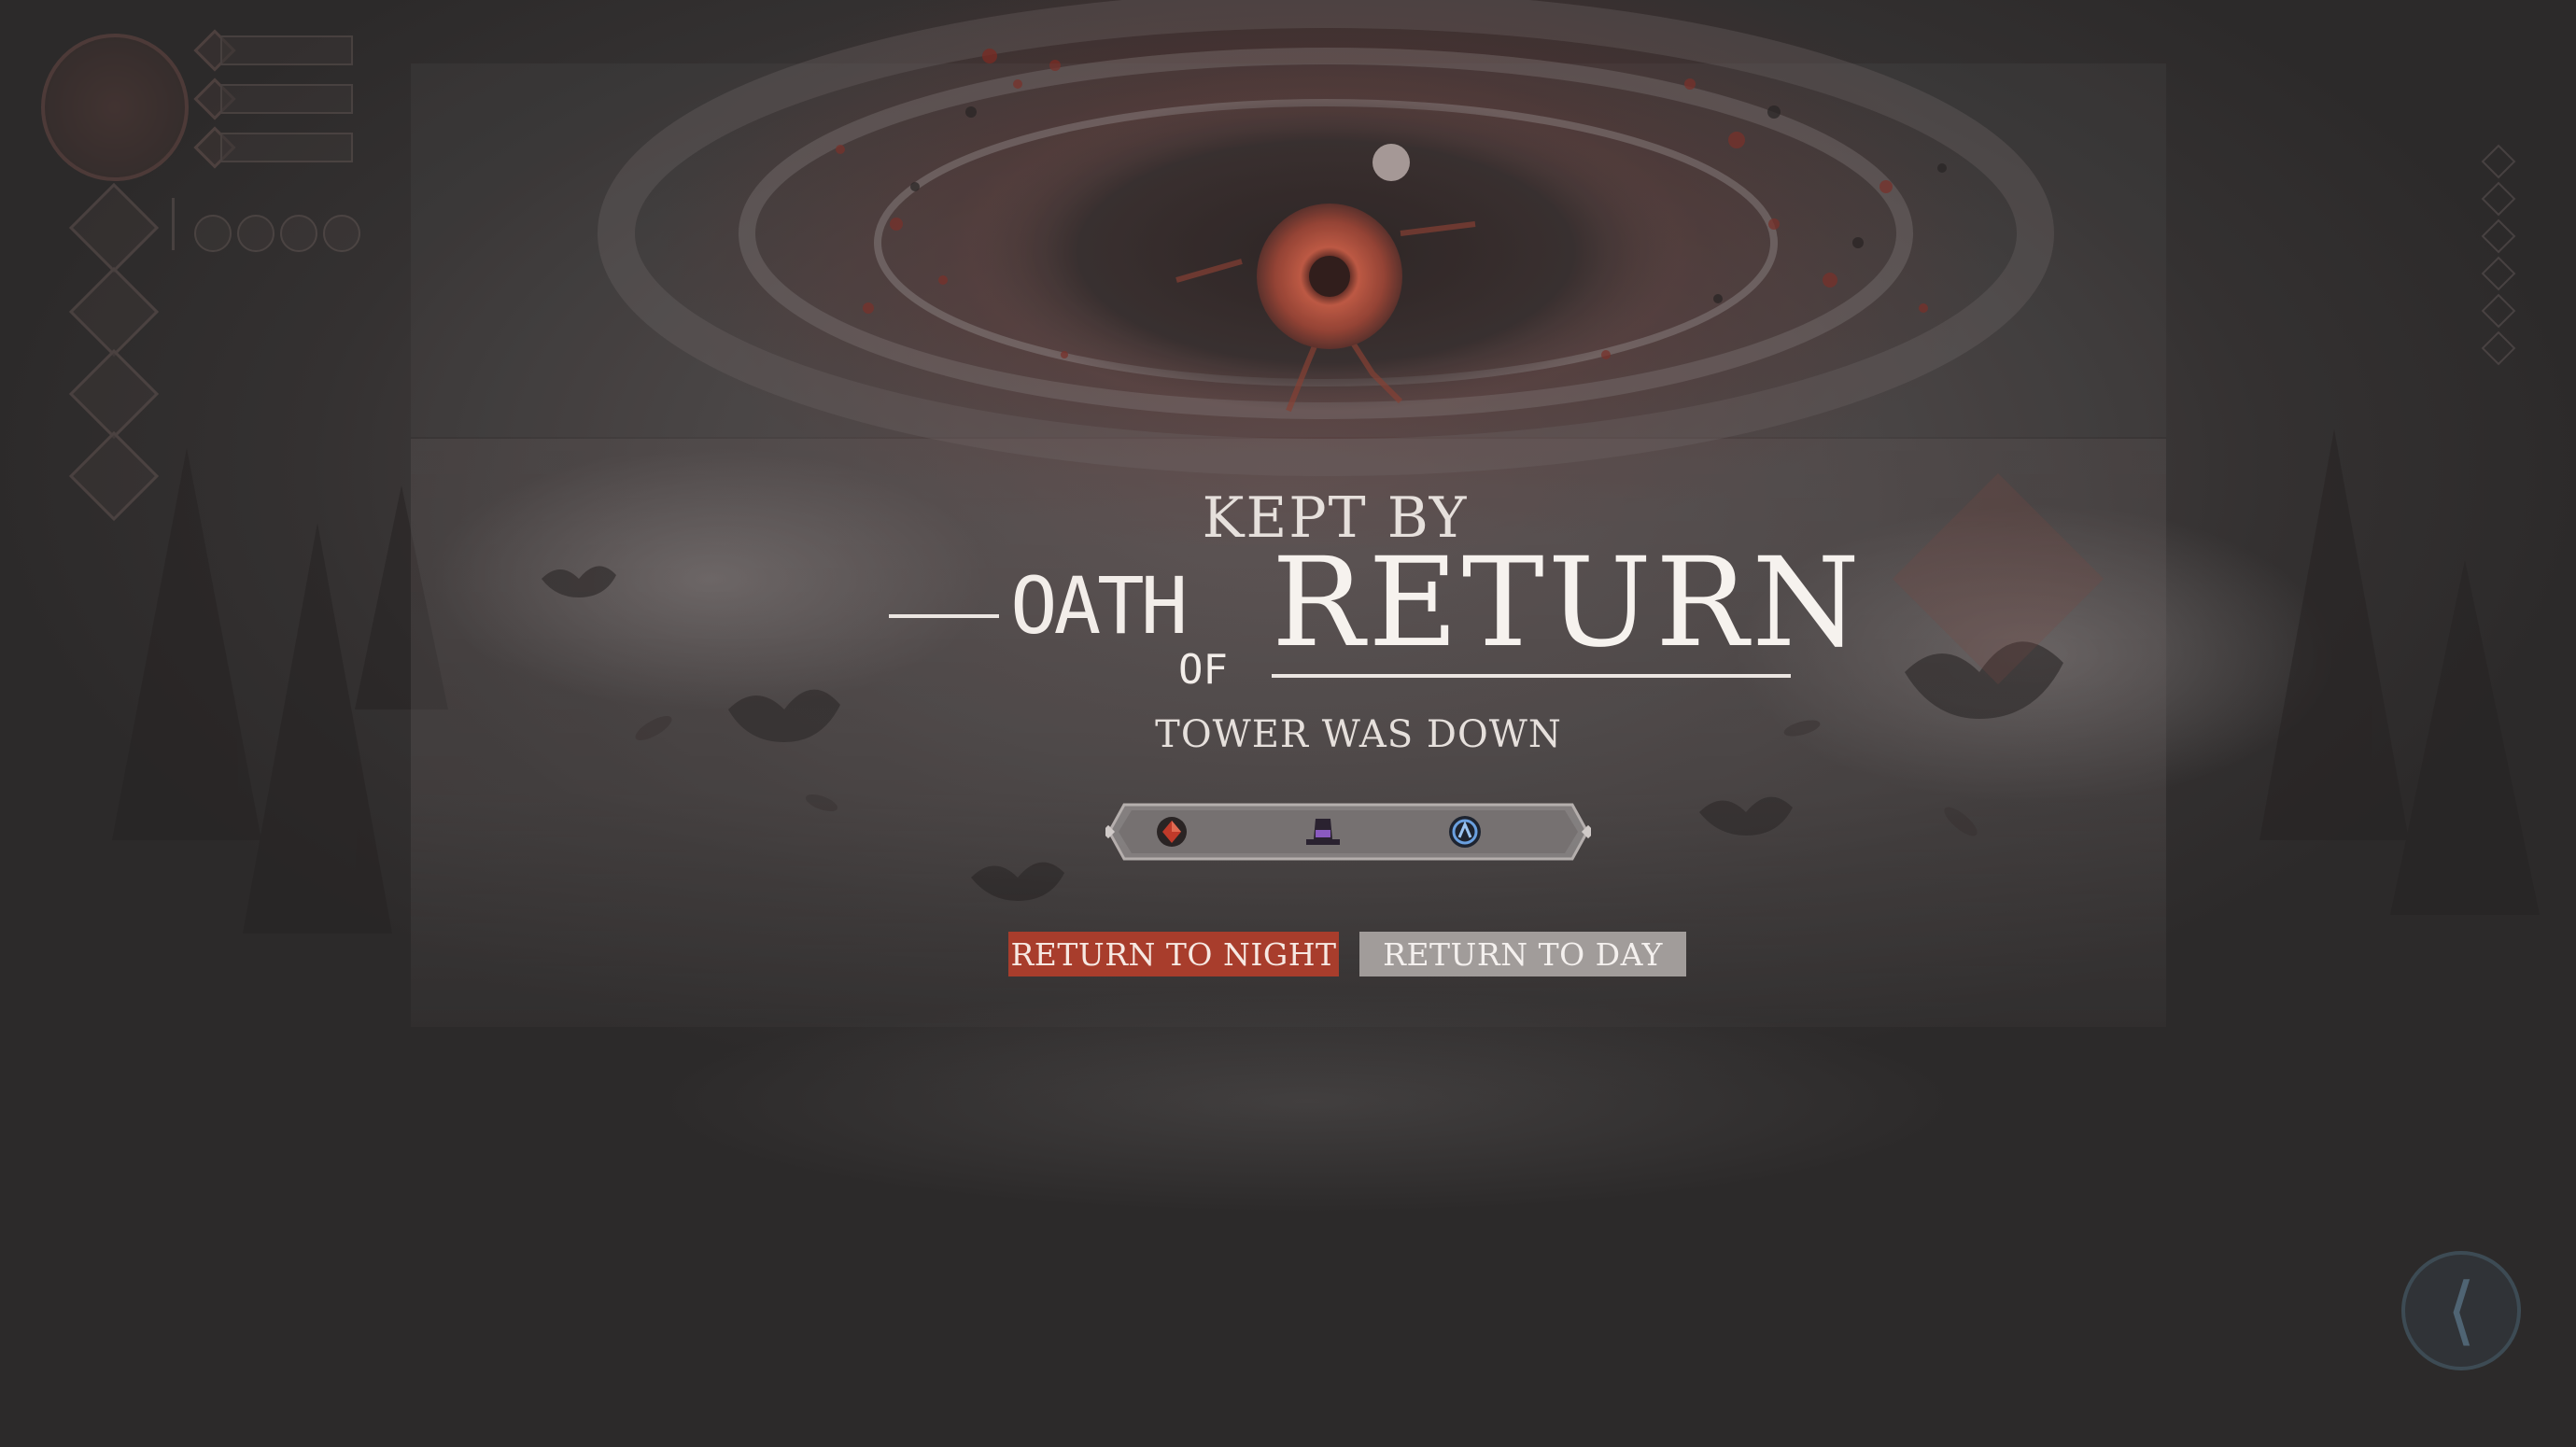 The image size is (2576, 1447). What do you see at coordinates (287, 148) in the screenshot?
I see `stamina-bar` at bounding box center [287, 148].